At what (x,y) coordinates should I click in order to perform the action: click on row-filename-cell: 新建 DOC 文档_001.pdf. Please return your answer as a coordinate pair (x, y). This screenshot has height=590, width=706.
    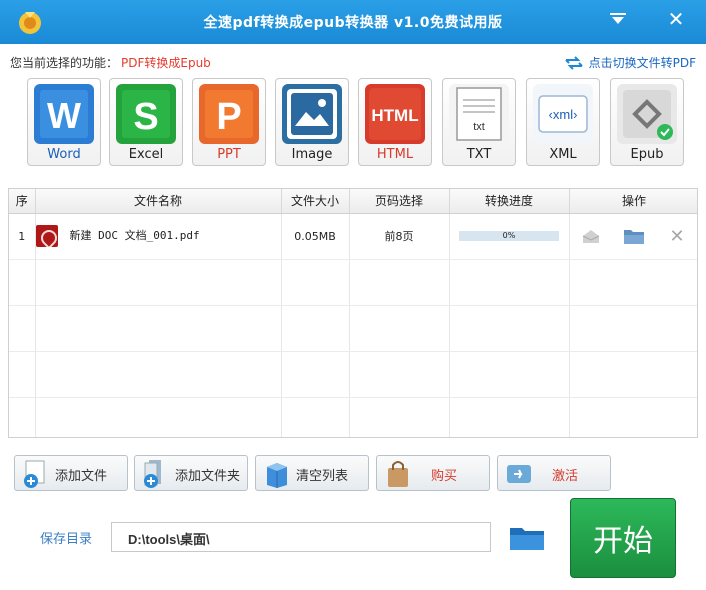
    Looking at the image, I should click on (158, 236).